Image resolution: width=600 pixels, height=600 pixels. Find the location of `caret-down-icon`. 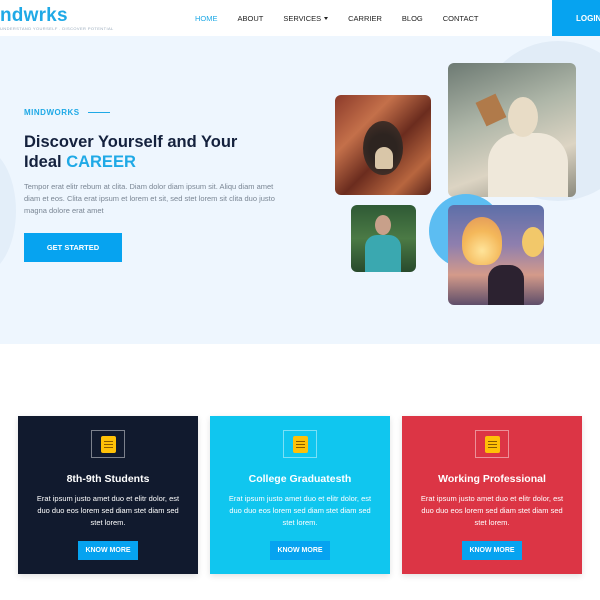

caret-down-icon is located at coordinates (326, 18).